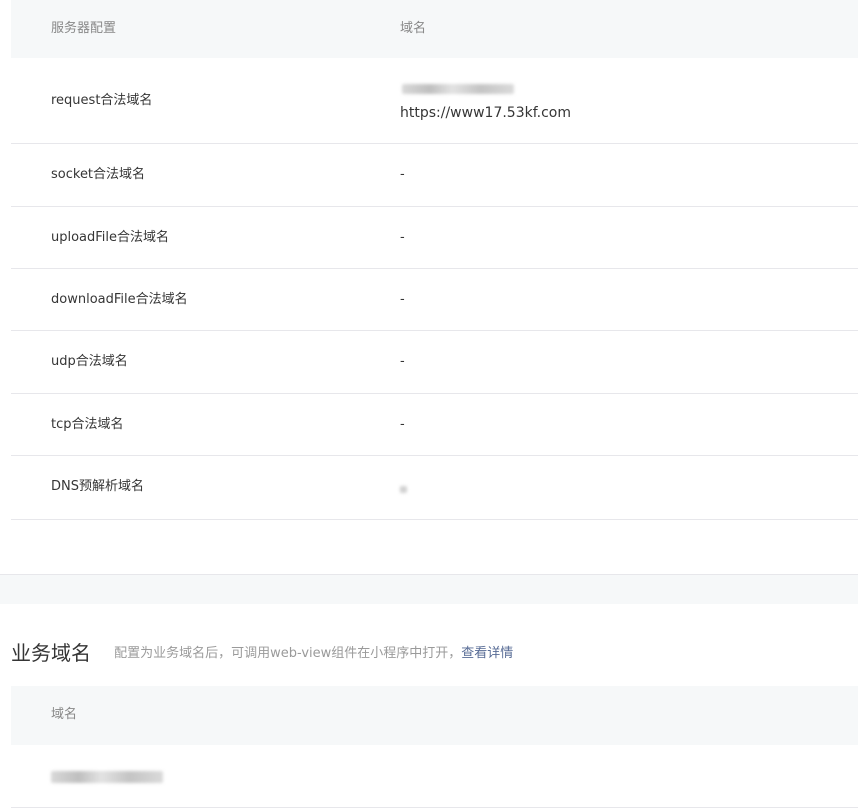  Describe the element at coordinates (402, 424) in the screenshot. I see `row-value-tcp: -` at that location.